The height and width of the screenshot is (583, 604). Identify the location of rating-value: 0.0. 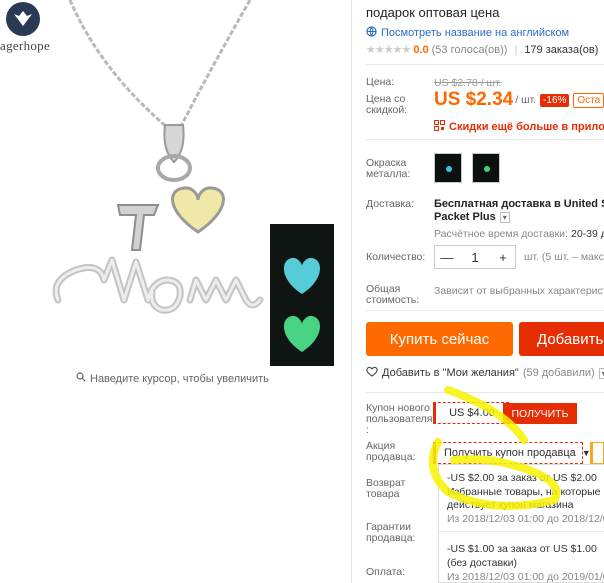
(421, 49).